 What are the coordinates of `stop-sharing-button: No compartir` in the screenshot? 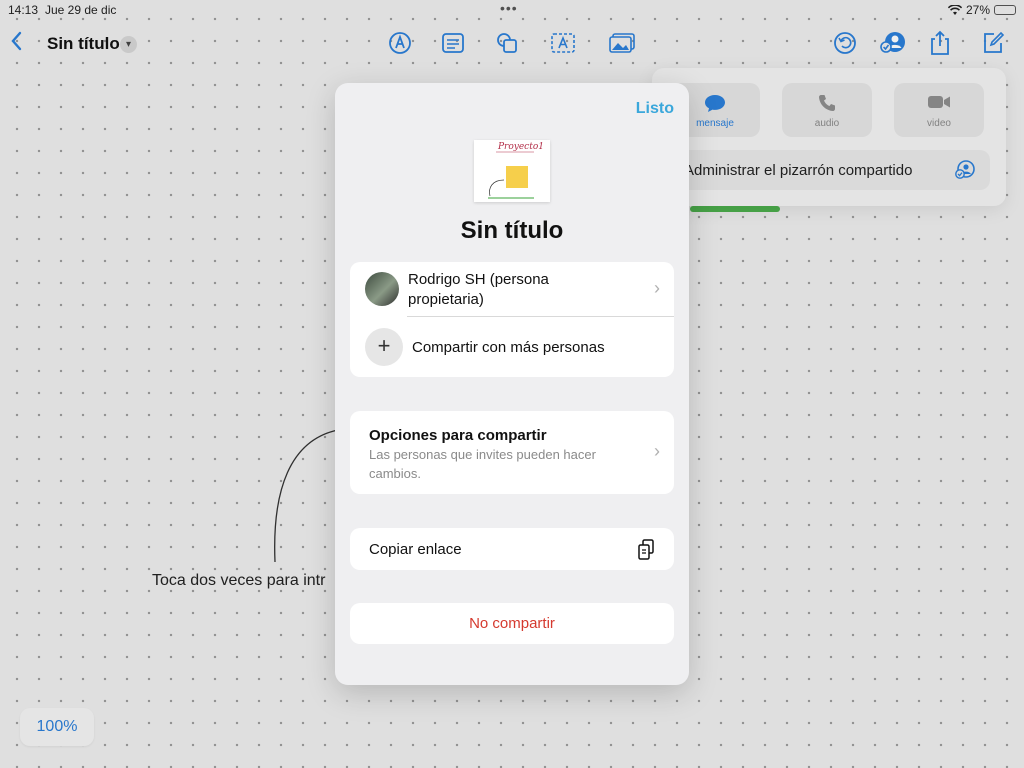 It's located at (512, 623).